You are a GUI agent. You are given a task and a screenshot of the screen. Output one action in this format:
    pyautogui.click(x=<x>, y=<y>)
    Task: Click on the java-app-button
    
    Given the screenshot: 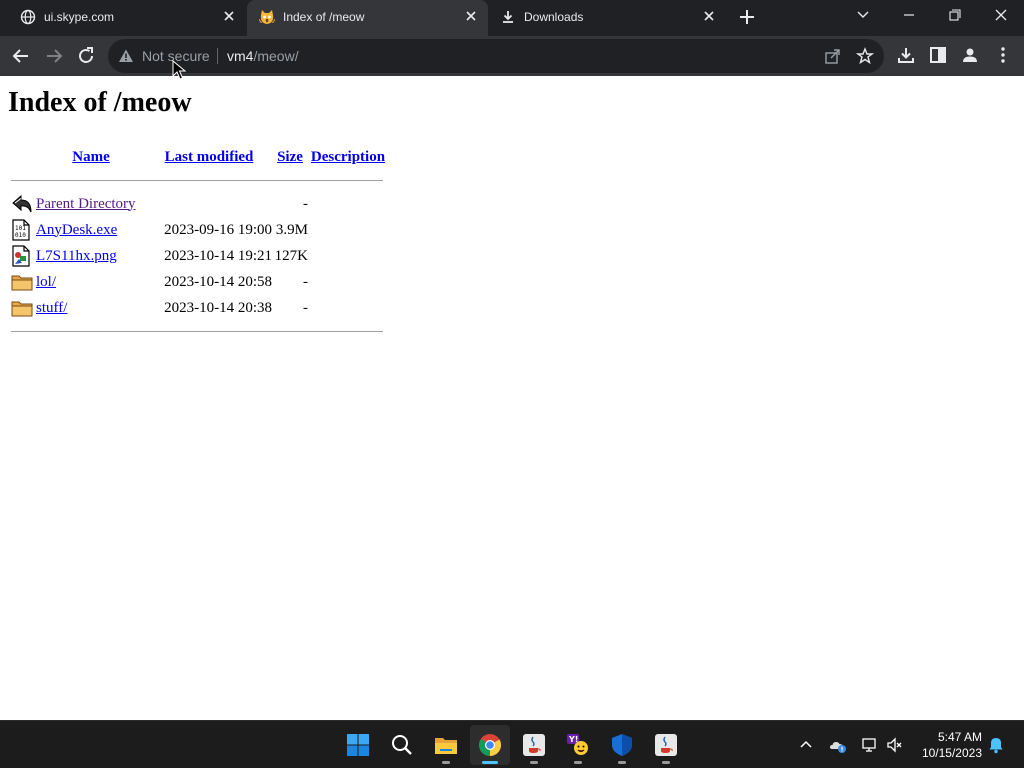 What is the action you would take?
    pyautogui.click(x=534, y=745)
    